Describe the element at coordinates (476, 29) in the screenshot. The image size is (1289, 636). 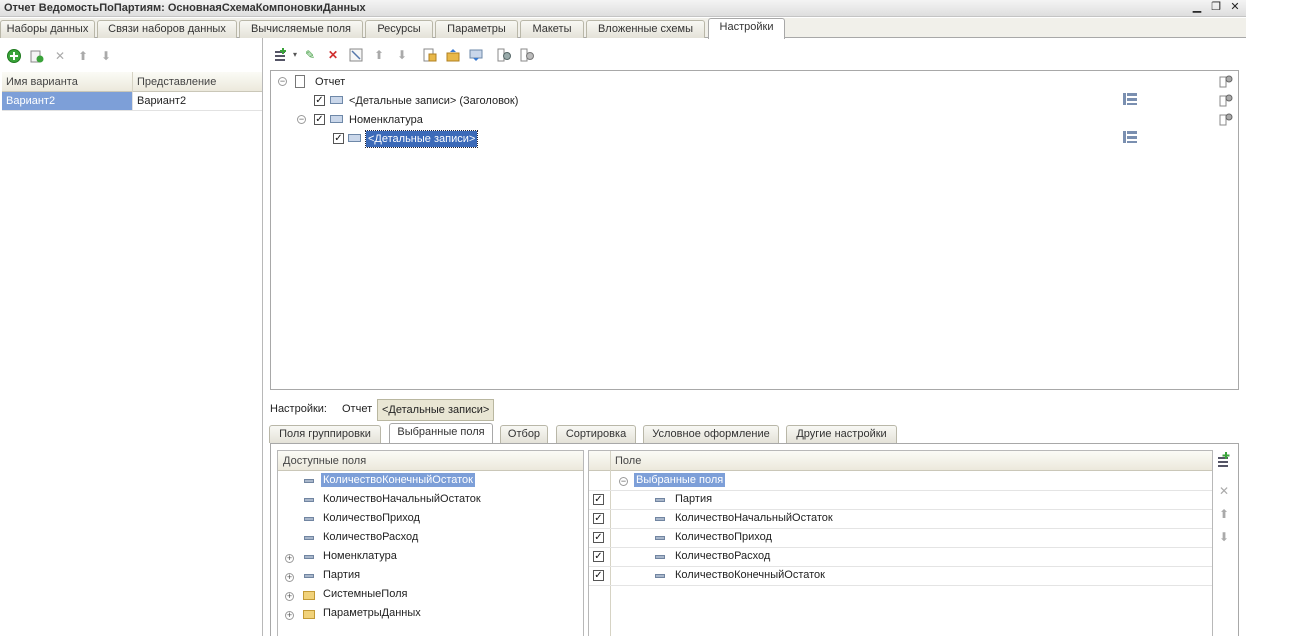
I see `tab-parameters: Параметры` at that location.